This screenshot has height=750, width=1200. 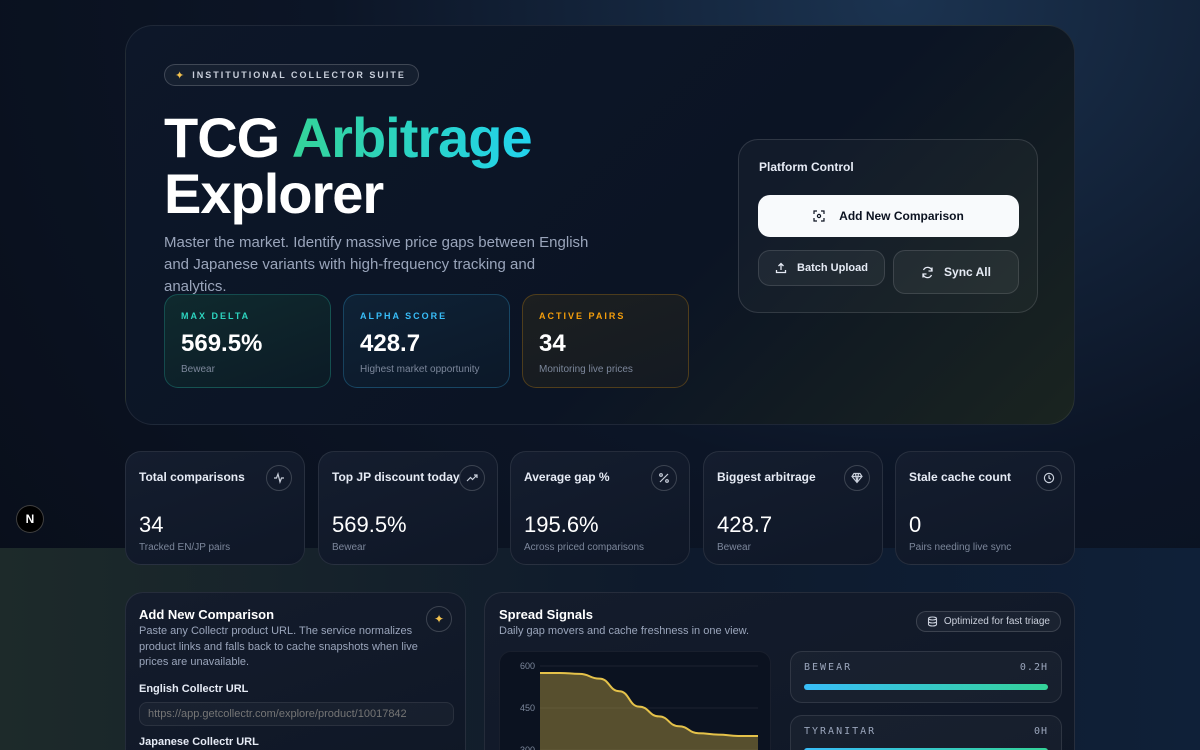 What do you see at coordinates (901, 216) in the screenshot?
I see `add-new-comparison-label: Add New Comparison` at bounding box center [901, 216].